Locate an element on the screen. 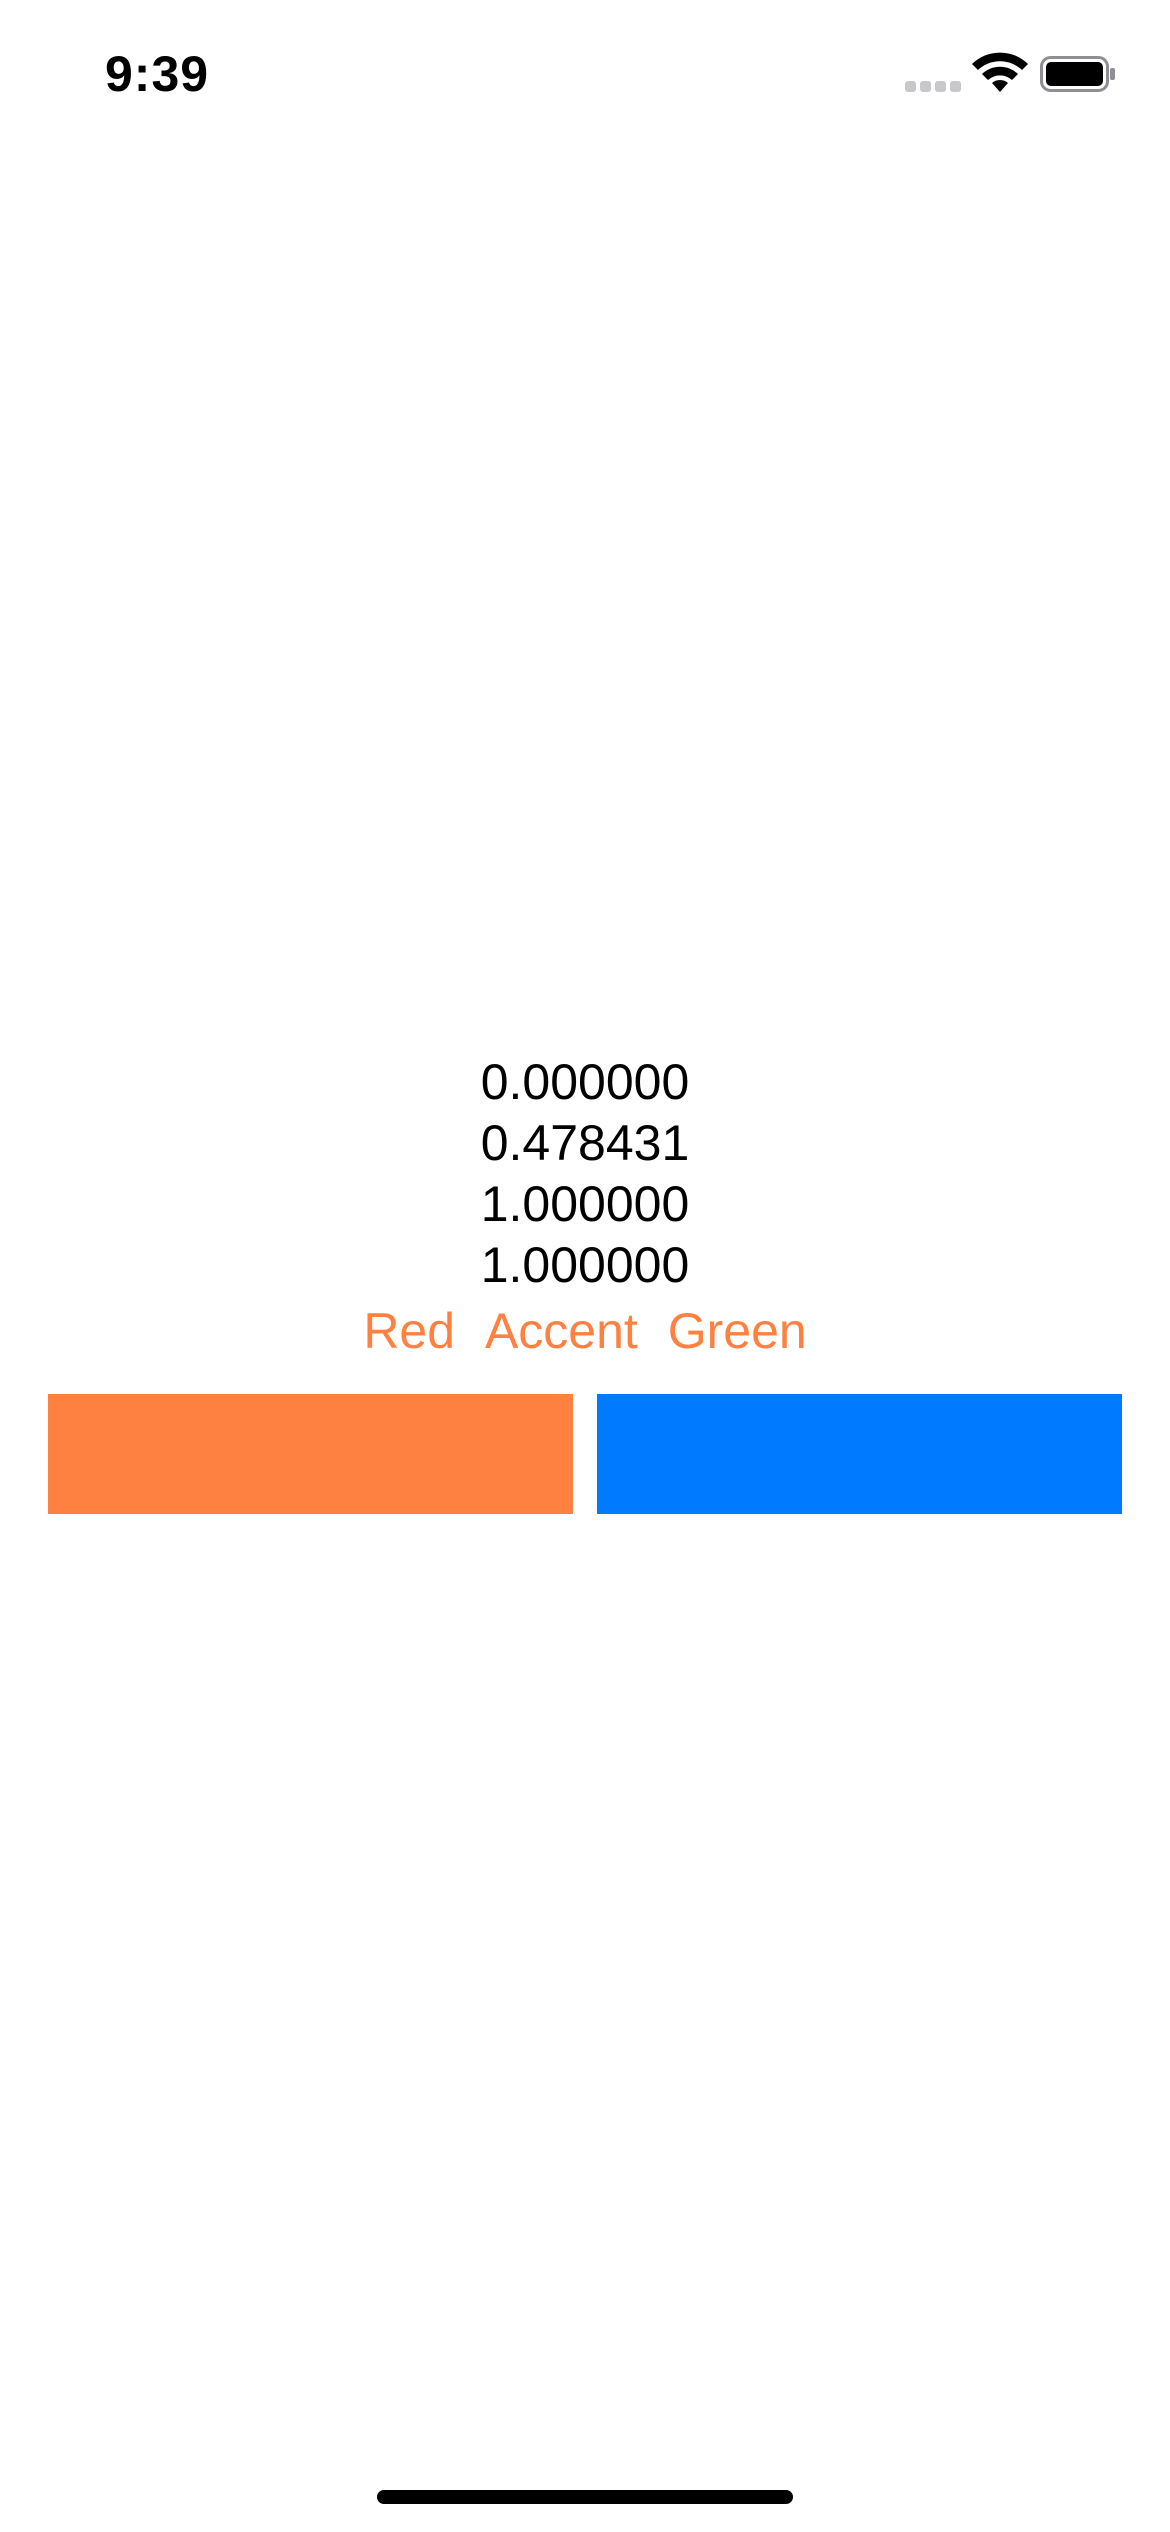 The image size is (1170, 2532). color-name-labels: Red Accent Green is located at coordinates (585, 1331).